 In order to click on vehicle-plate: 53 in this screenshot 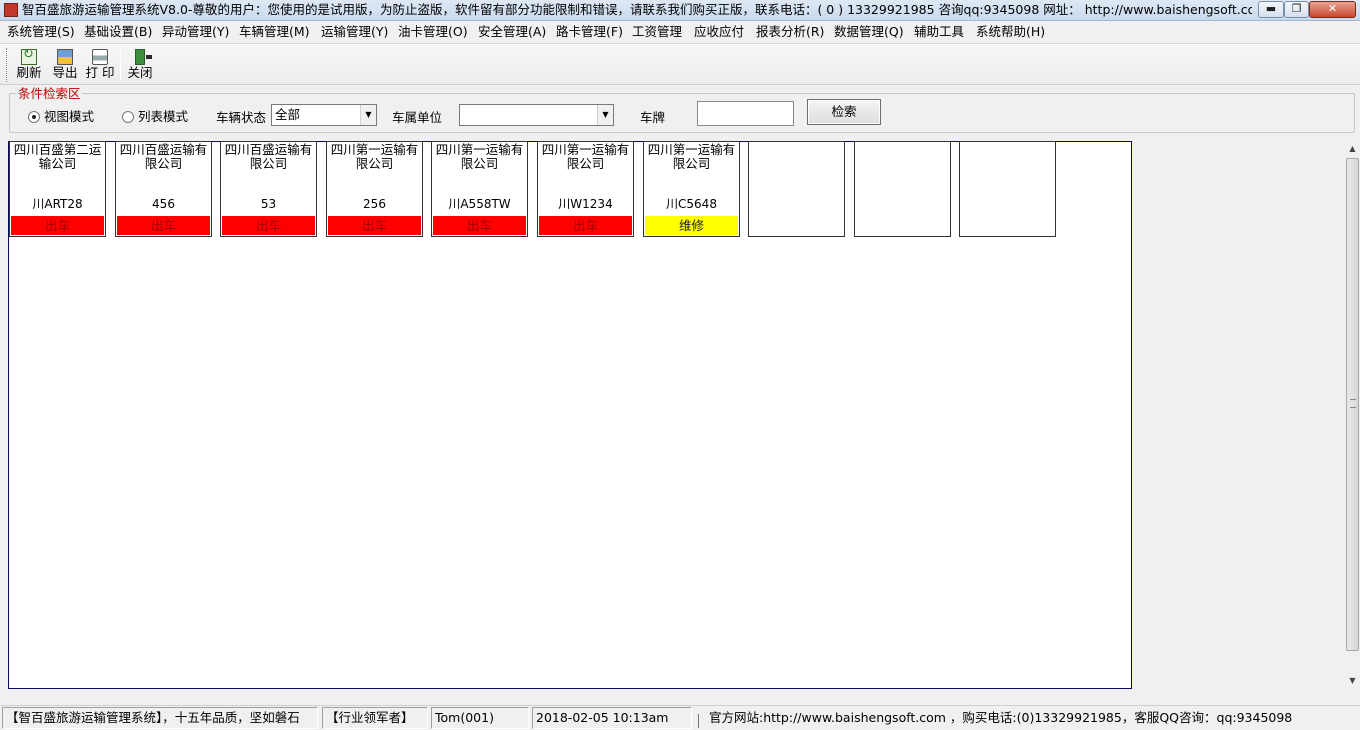, I will do `click(268, 204)`.